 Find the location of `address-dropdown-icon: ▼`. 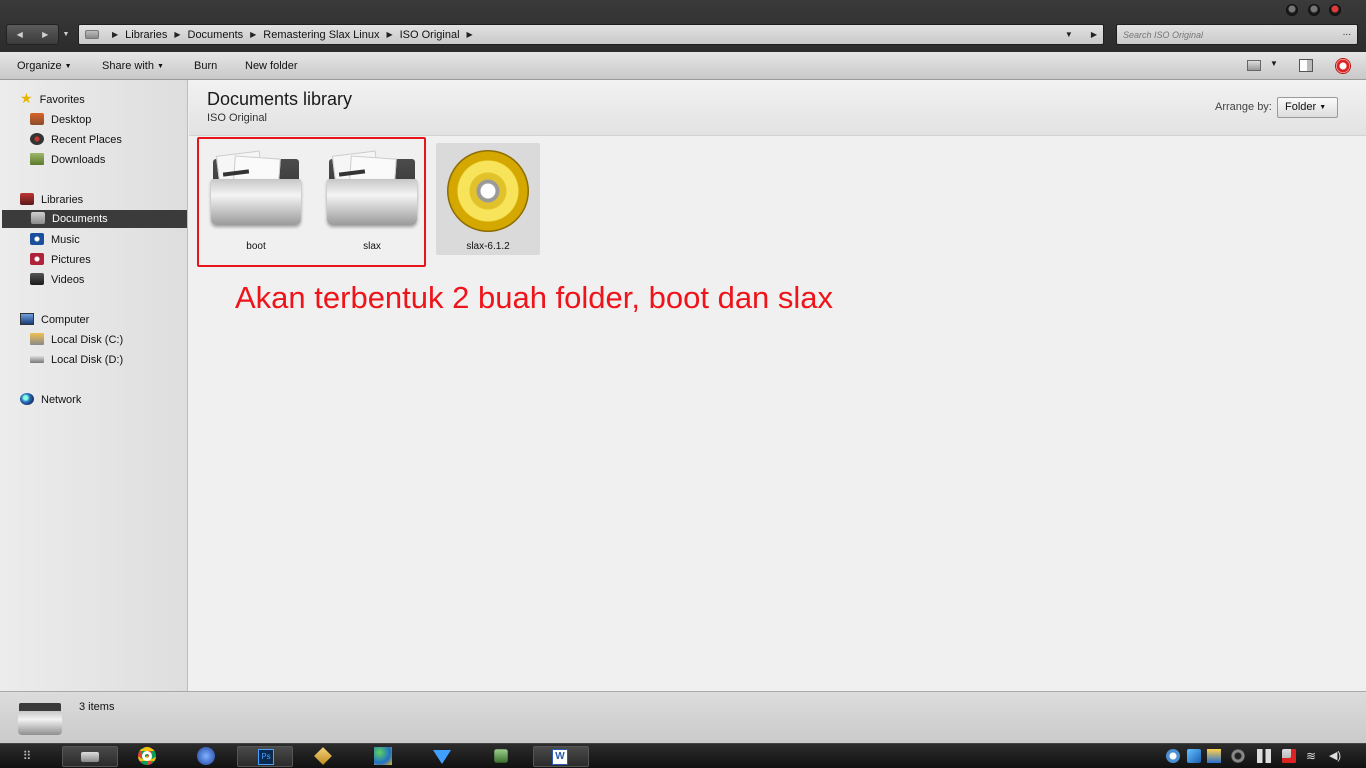

address-dropdown-icon: ▼ is located at coordinates (1069, 34).